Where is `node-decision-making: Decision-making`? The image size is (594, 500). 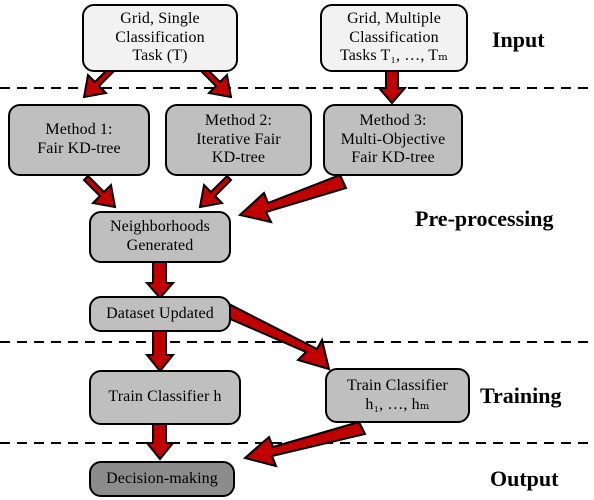
node-decision-making: Decision-making is located at coordinates (162, 479).